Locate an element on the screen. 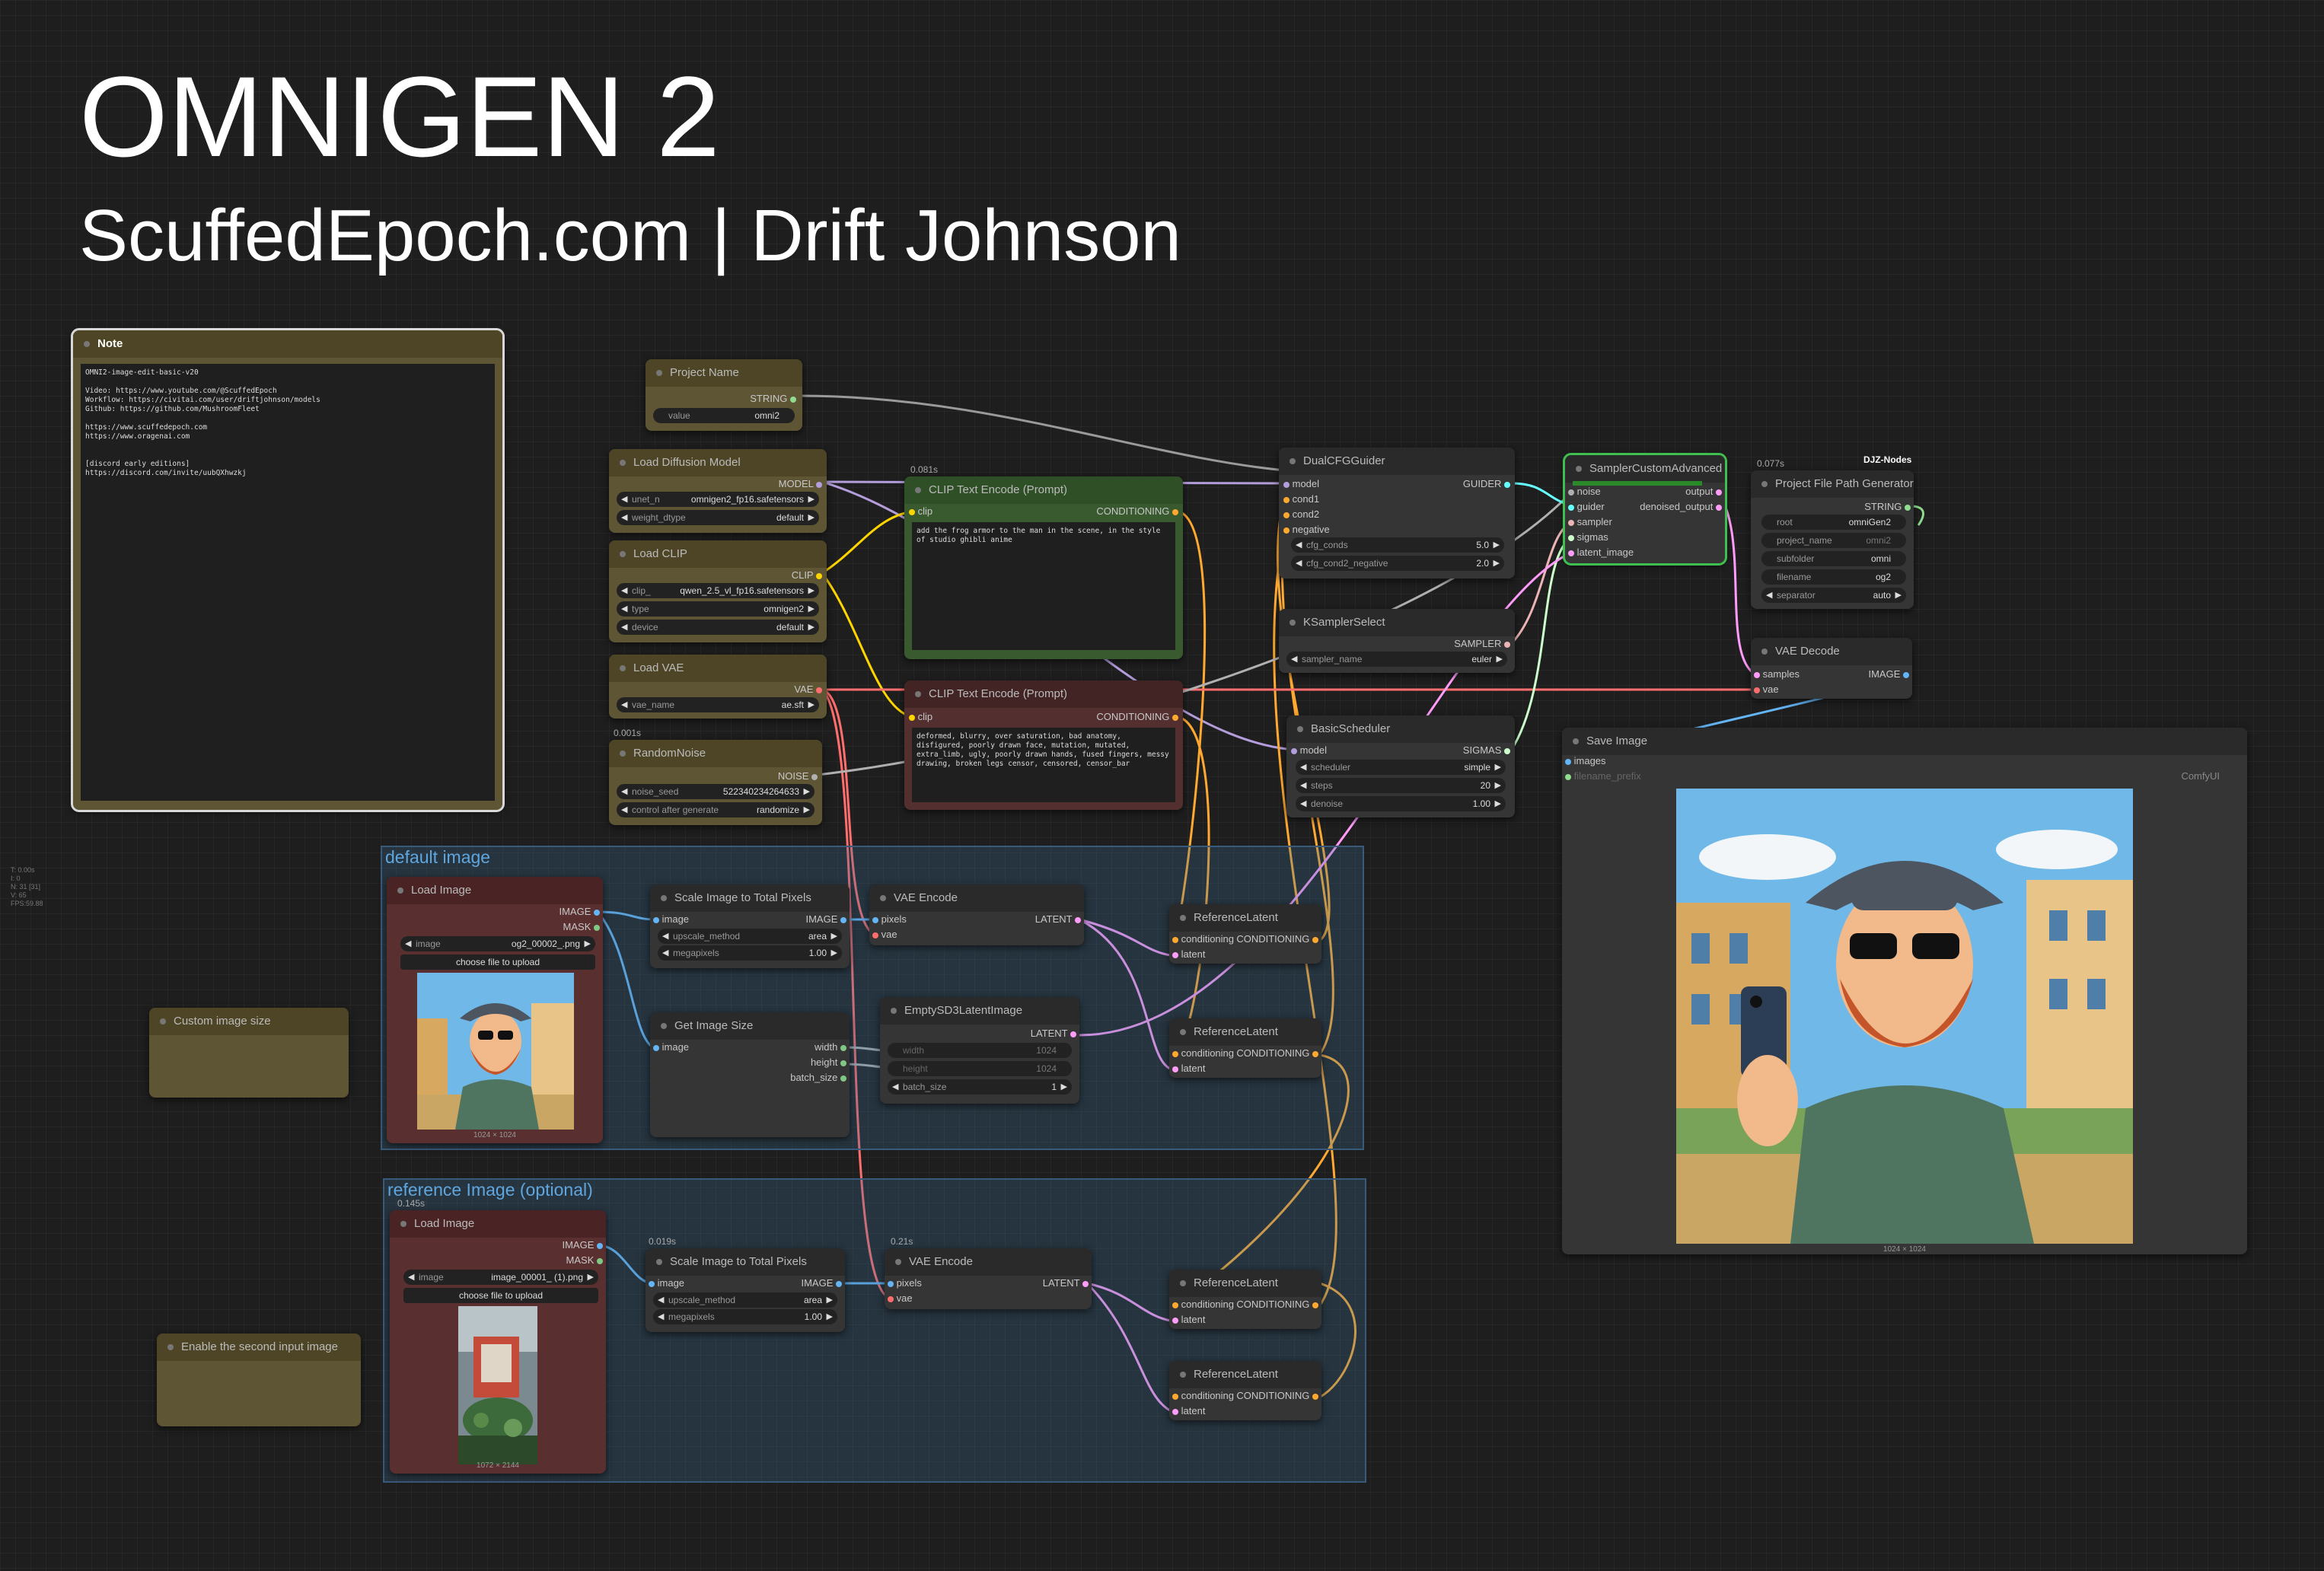  node-header: Load Diffusion Model is located at coordinates (718, 462).